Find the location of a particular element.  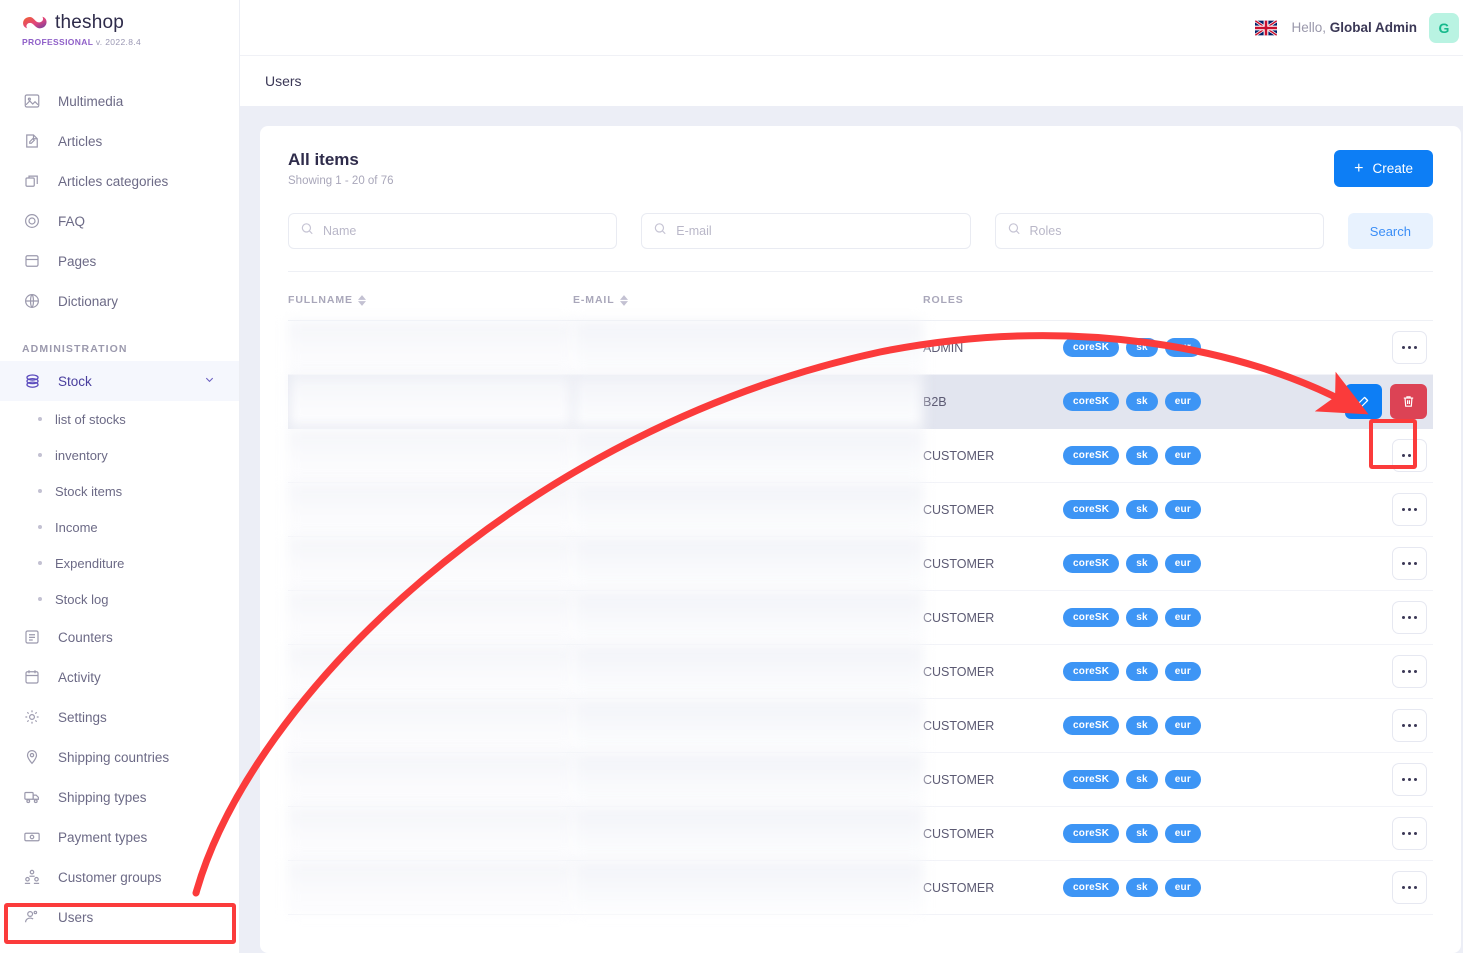

sidebar-item-users: Users is located at coordinates (119, 917).